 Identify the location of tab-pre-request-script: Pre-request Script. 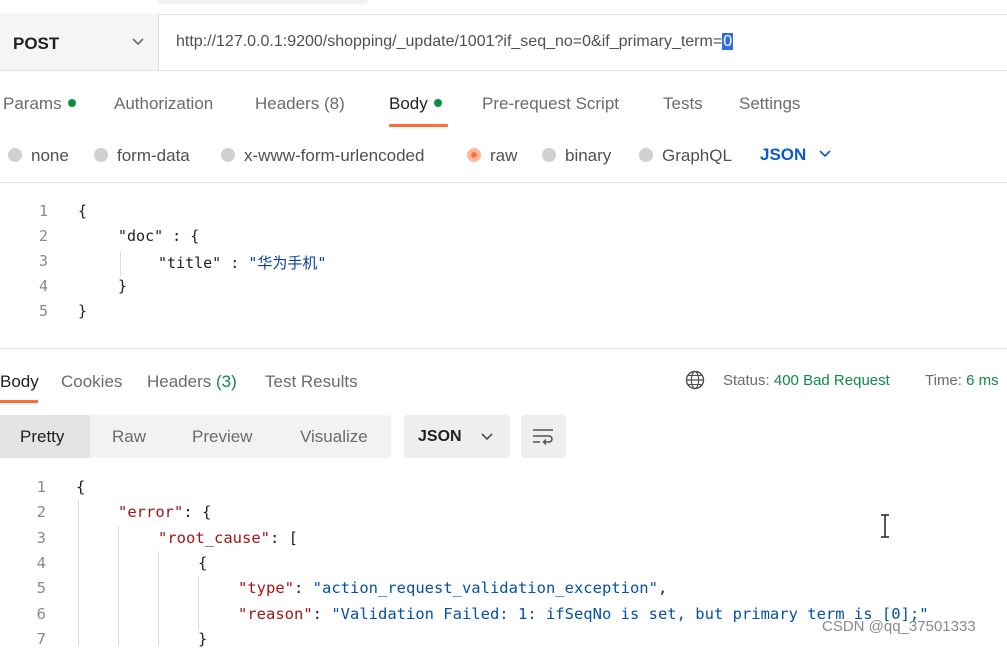
(550, 104).